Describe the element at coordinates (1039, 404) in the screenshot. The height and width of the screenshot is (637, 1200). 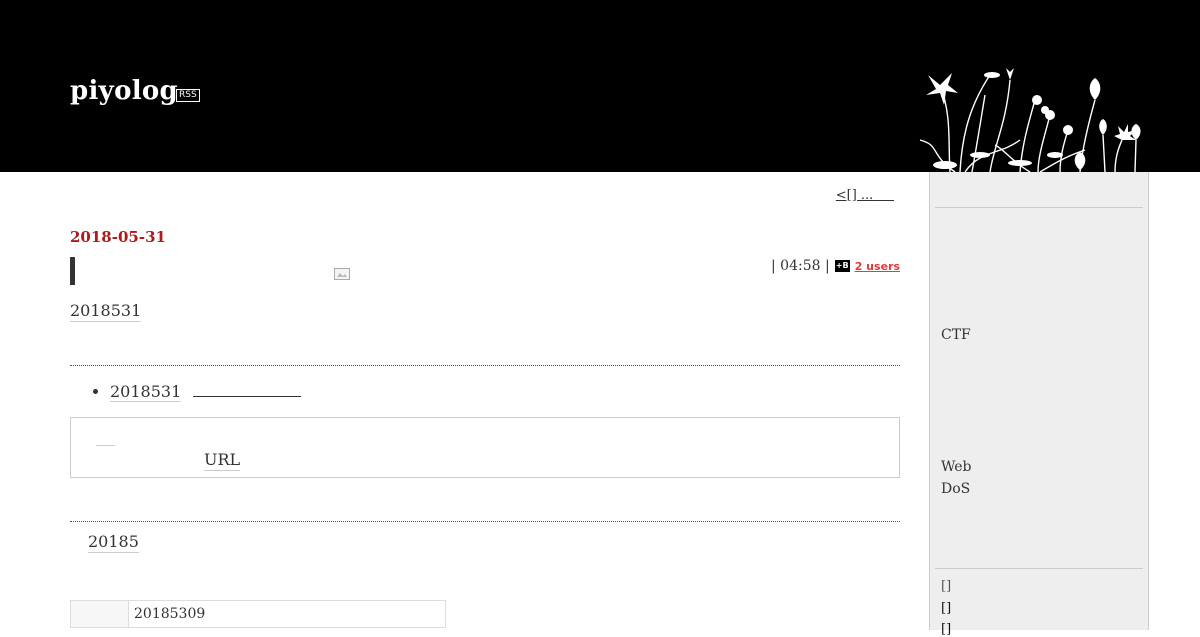
I see `sidebar: CTF Web DoS [] [] []` at that location.